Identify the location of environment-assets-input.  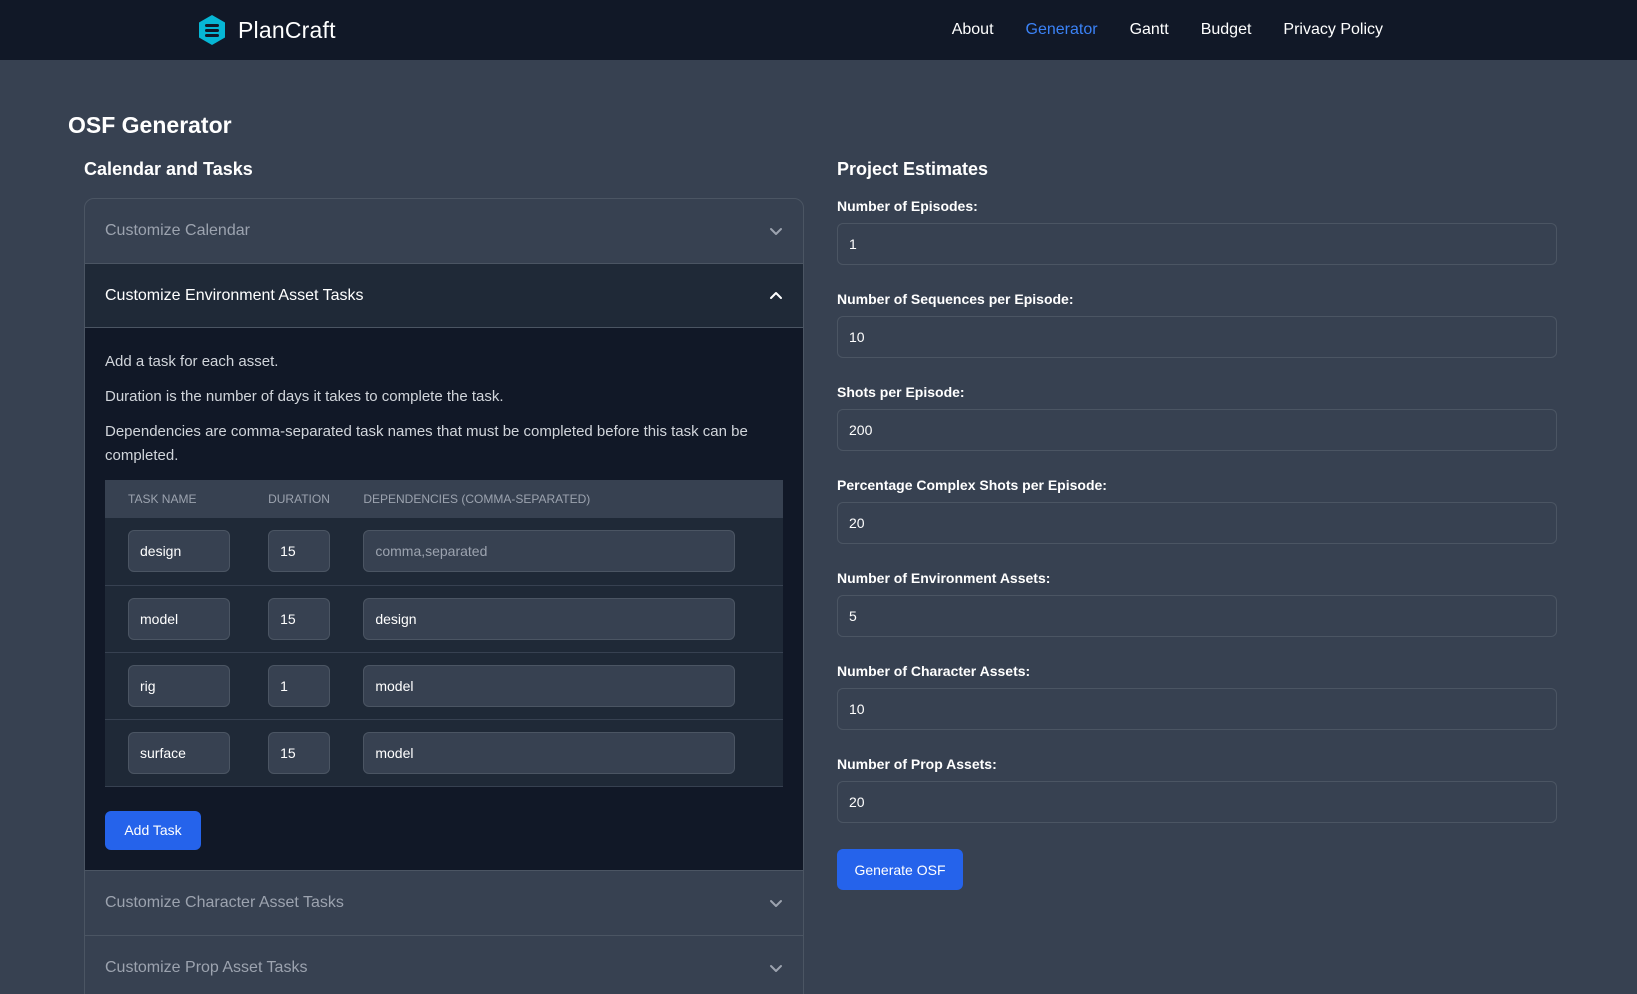
(1197, 616).